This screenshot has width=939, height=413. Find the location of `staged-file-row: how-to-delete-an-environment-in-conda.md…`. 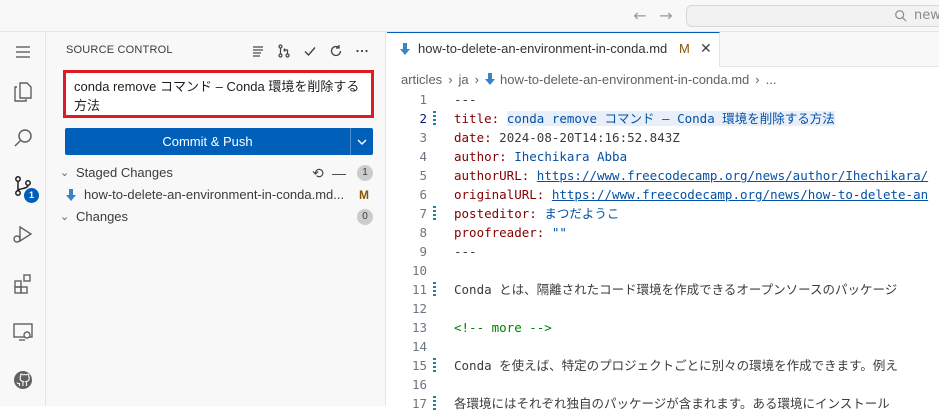

staged-file-row: how-to-delete-an-environment-in-conda.md… is located at coordinates (216, 195).